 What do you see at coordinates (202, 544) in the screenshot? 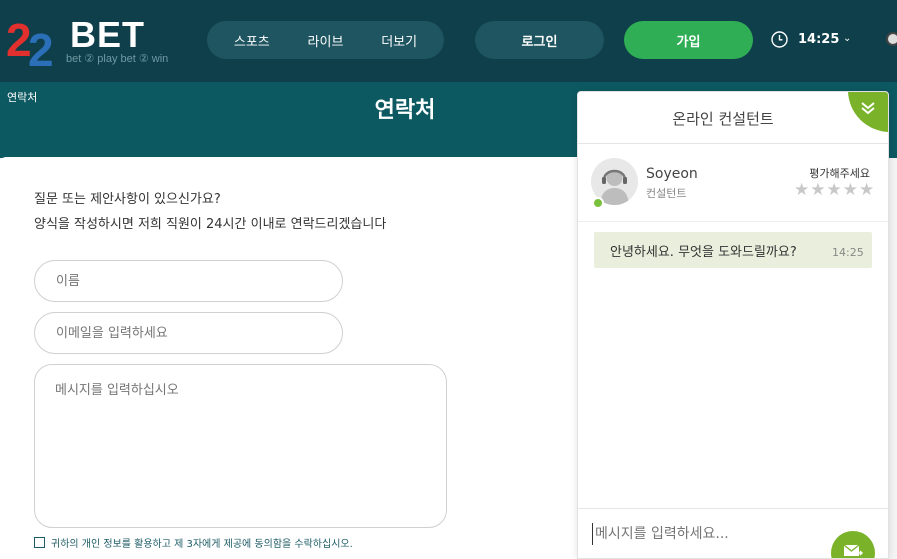
I see `consent-label: 귀하의 개인 정보를 활용하고 제 3자에게 제공에 동의함을 수락하십시오.` at bounding box center [202, 544].